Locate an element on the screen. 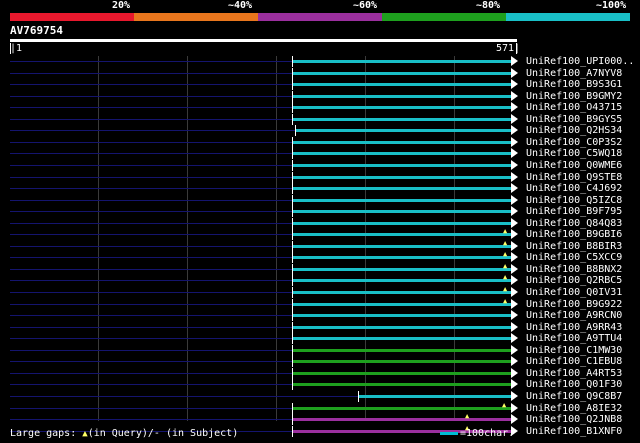 This screenshot has width=640, height=443. hit-row: UniRef100_A9TTU4 is located at coordinates (320, 339).